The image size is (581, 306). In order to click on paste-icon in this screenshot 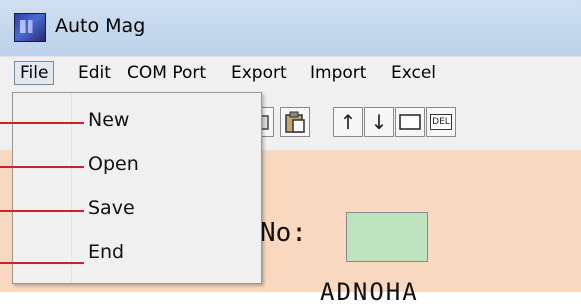, I will do `click(295, 122)`.